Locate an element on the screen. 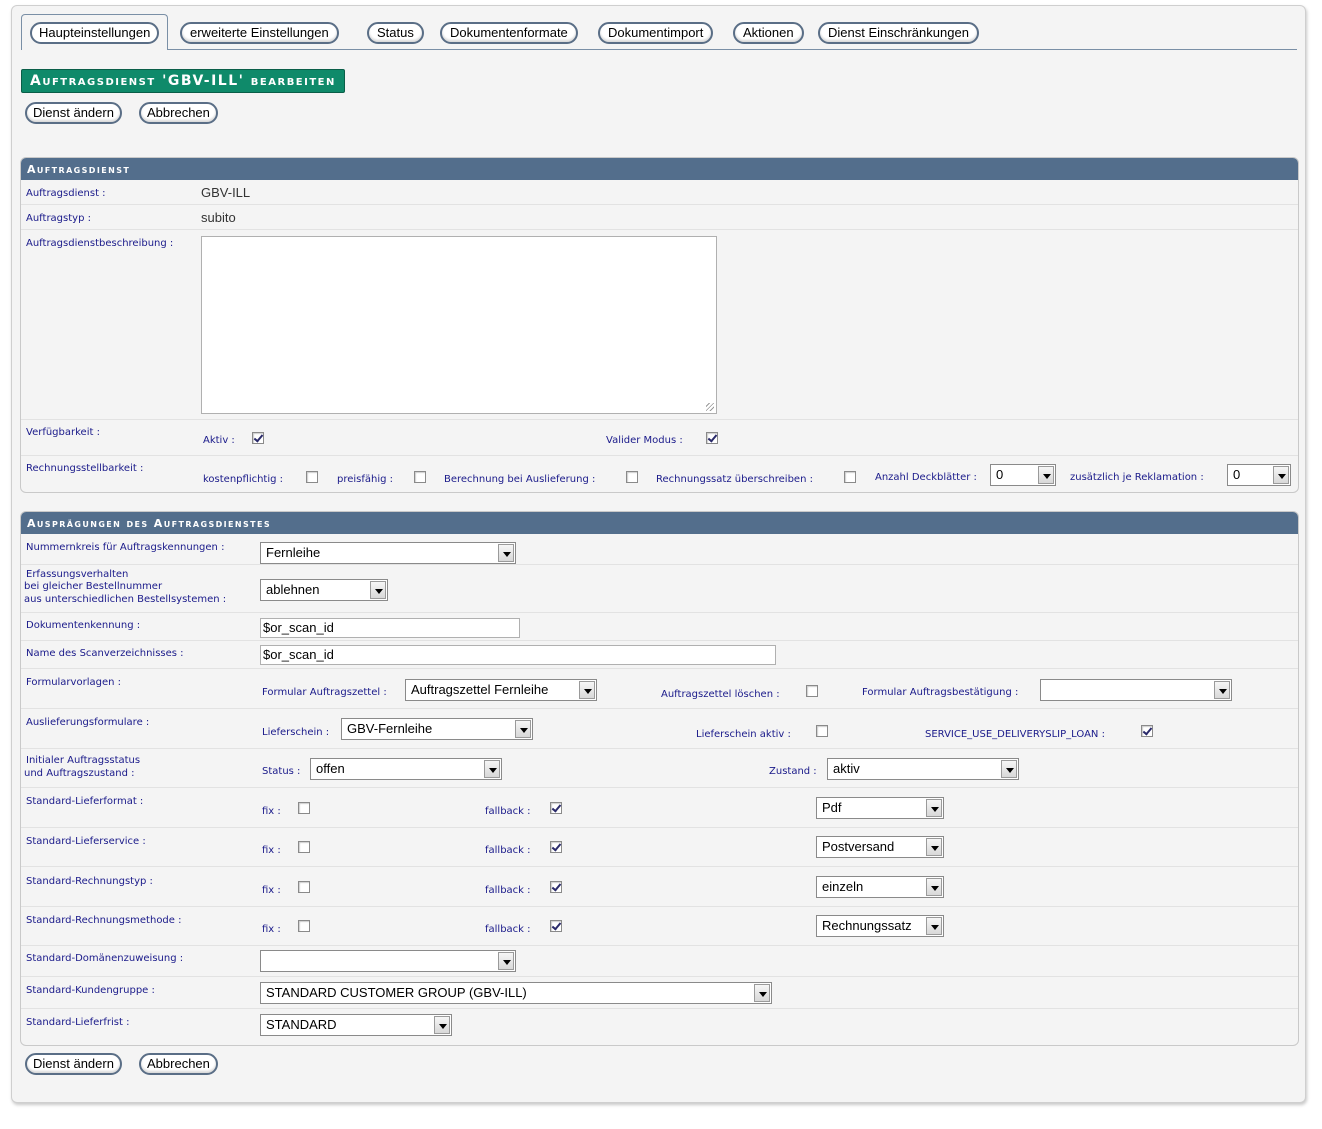  zustand-select: aktiv is located at coordinates (923, 769).